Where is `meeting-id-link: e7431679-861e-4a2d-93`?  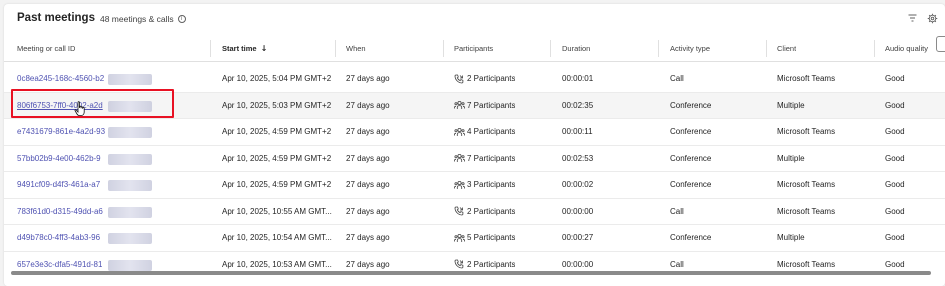
meeting-id-link: e7431679-861e-4a2d-93 is located at coordinates (61, 131).